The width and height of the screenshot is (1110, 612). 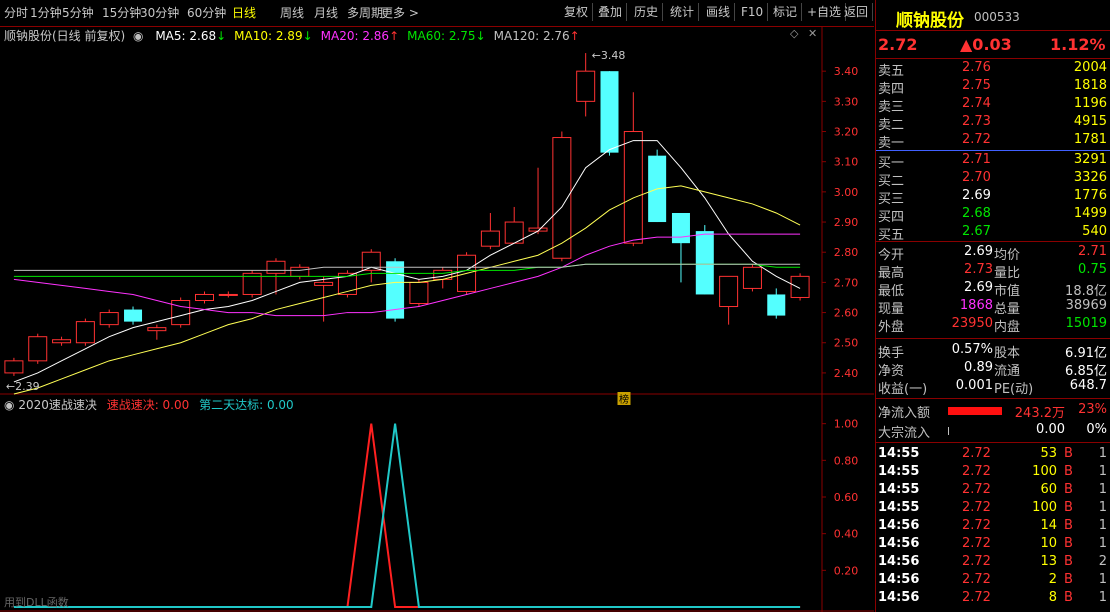 What do you see at coordinates (148, 405) in the screenshot?
I see `indicator-s1: 速战速决: 0.00` at bounding box center [148, 405].